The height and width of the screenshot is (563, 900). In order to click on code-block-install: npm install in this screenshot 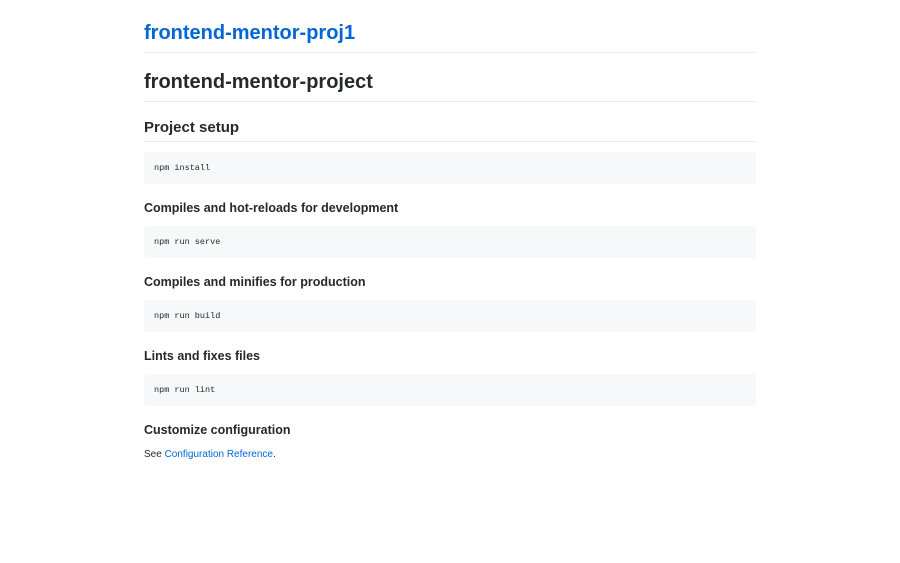, I will do `click(450, 168)`.